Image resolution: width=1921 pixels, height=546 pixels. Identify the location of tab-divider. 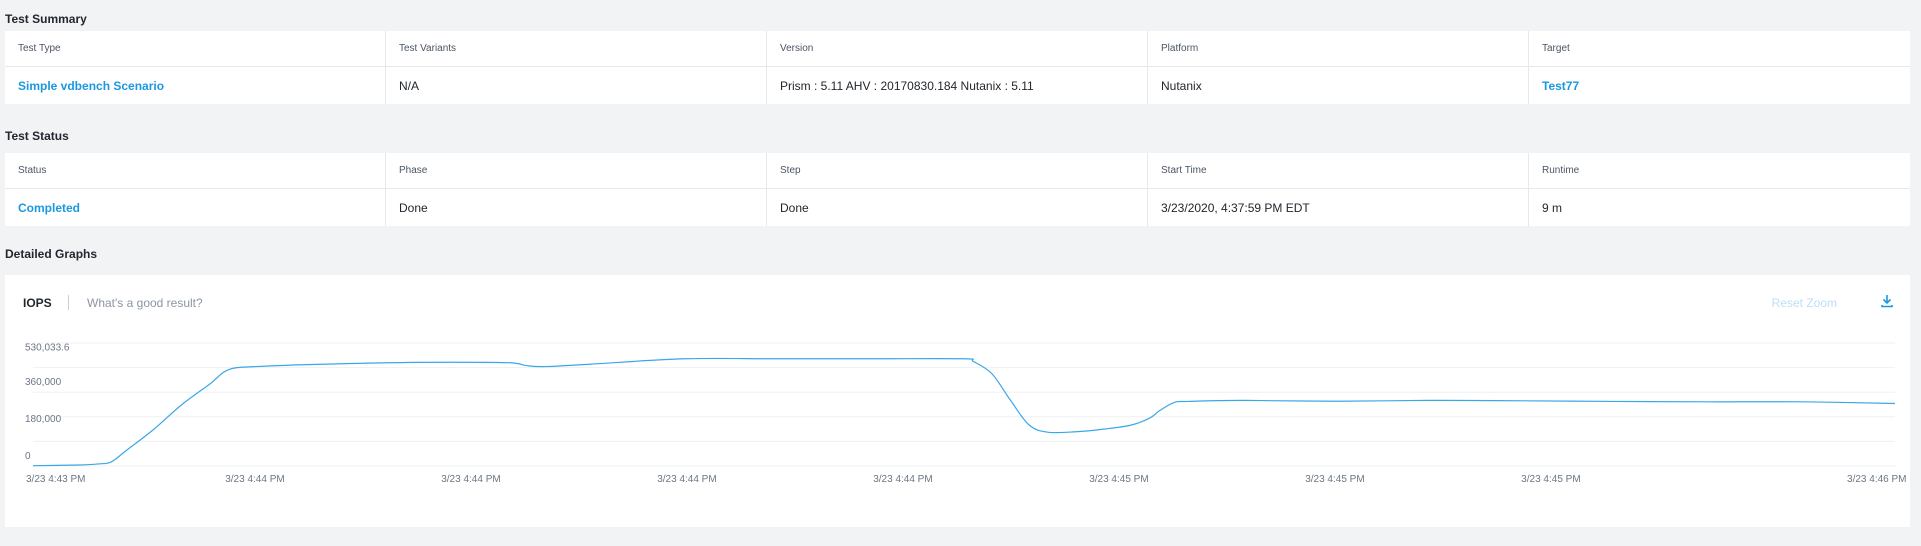
(68, 302).